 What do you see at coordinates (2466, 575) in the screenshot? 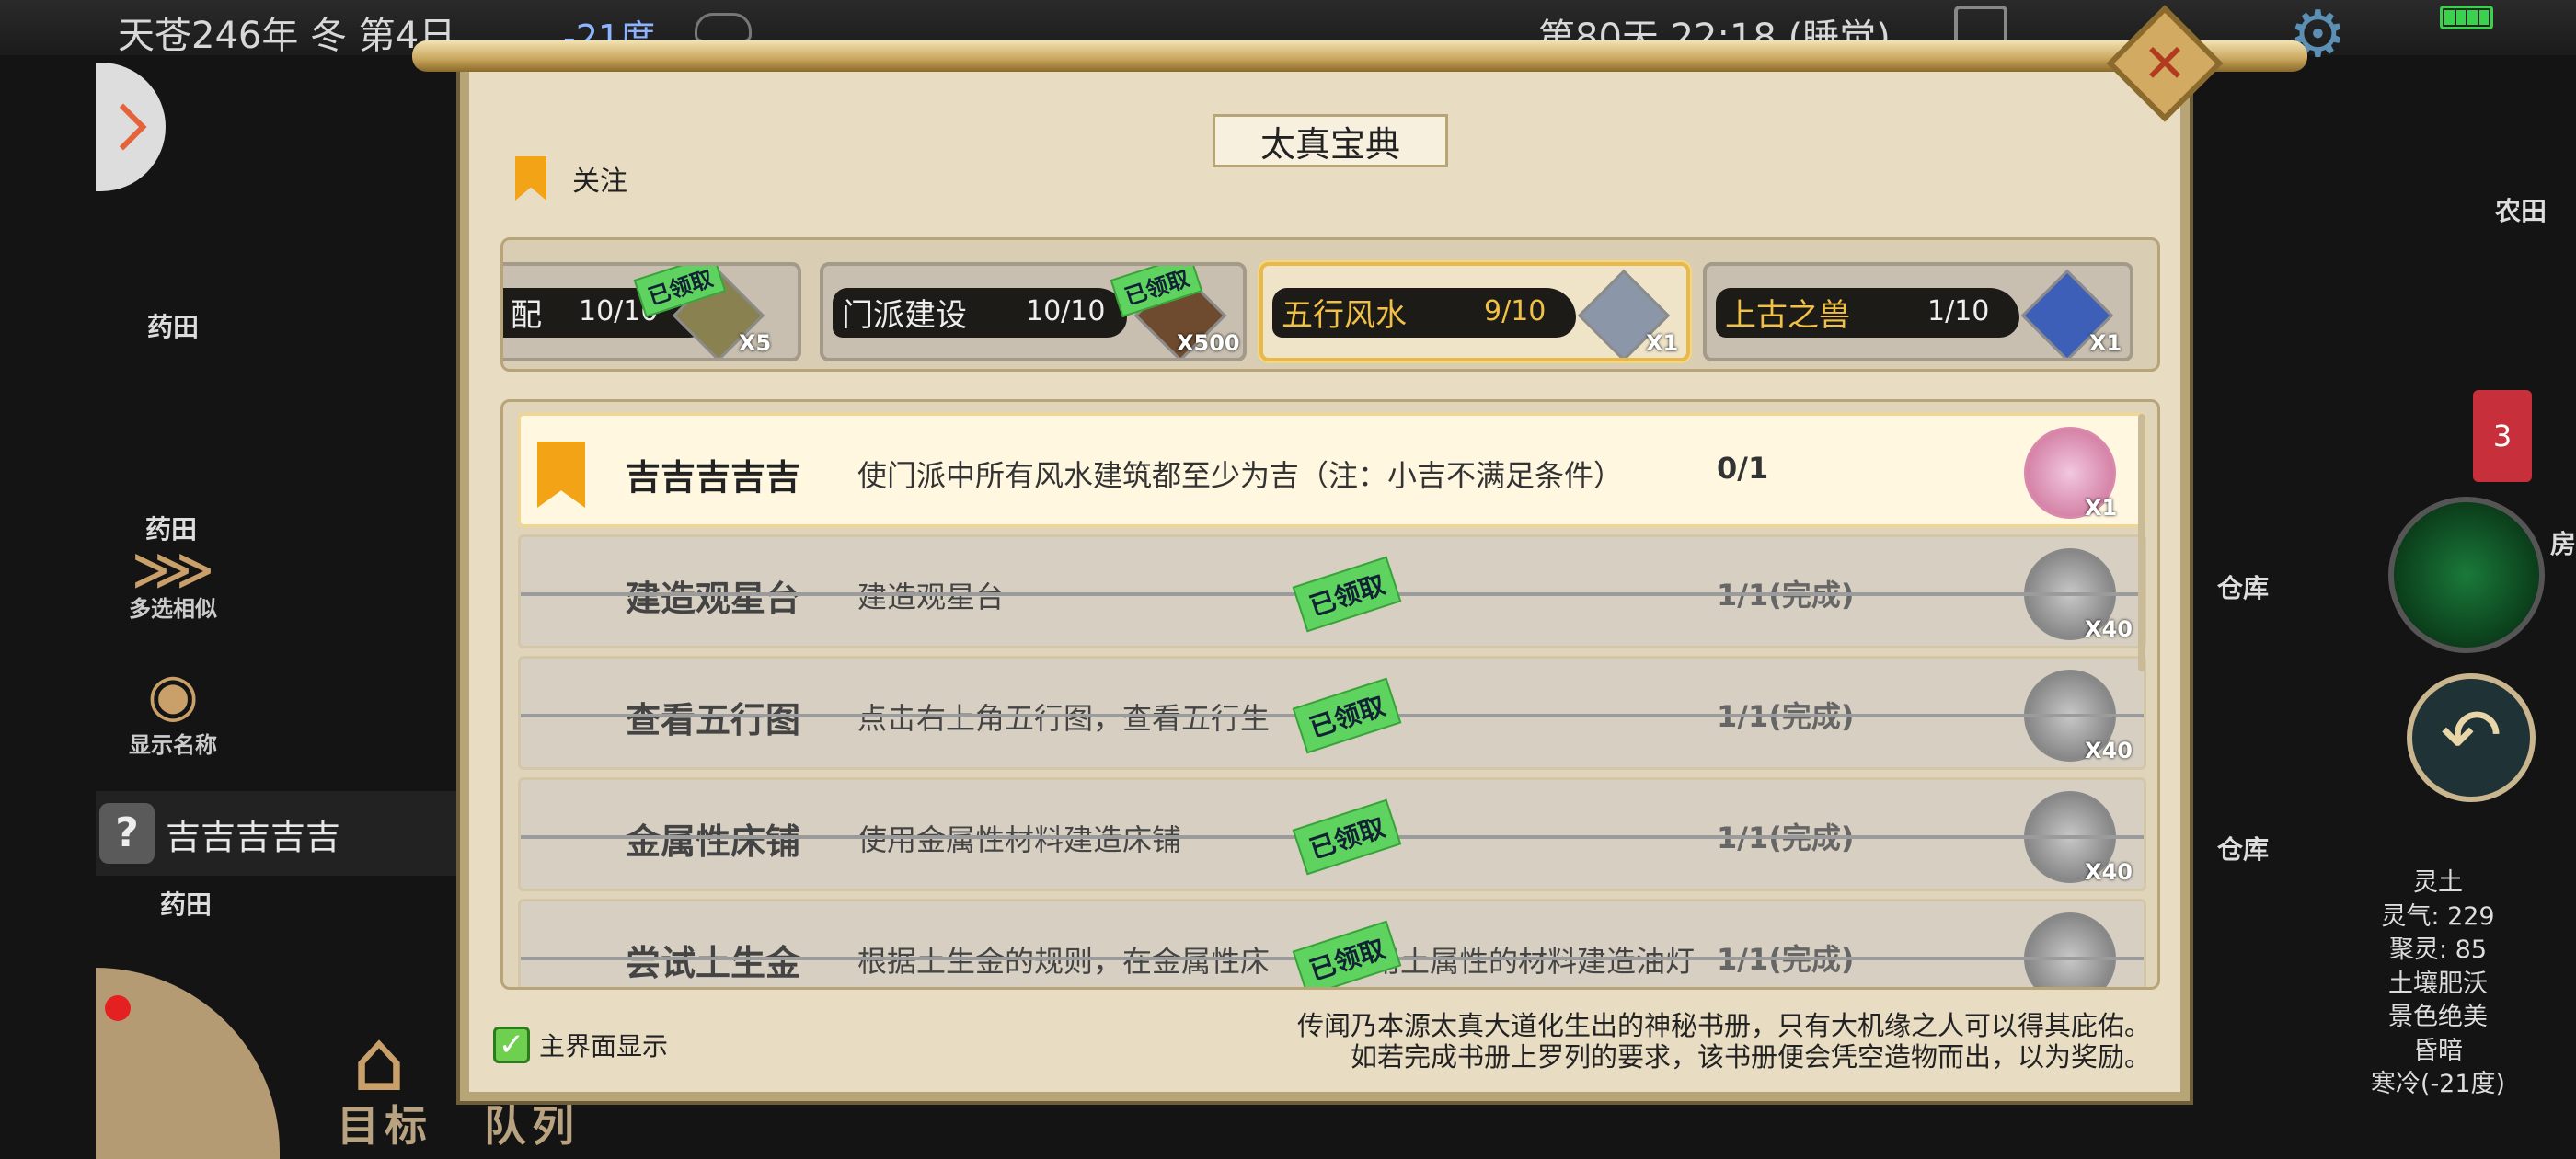
I see `five-elements-icon` at bounding box center [2466, 575].